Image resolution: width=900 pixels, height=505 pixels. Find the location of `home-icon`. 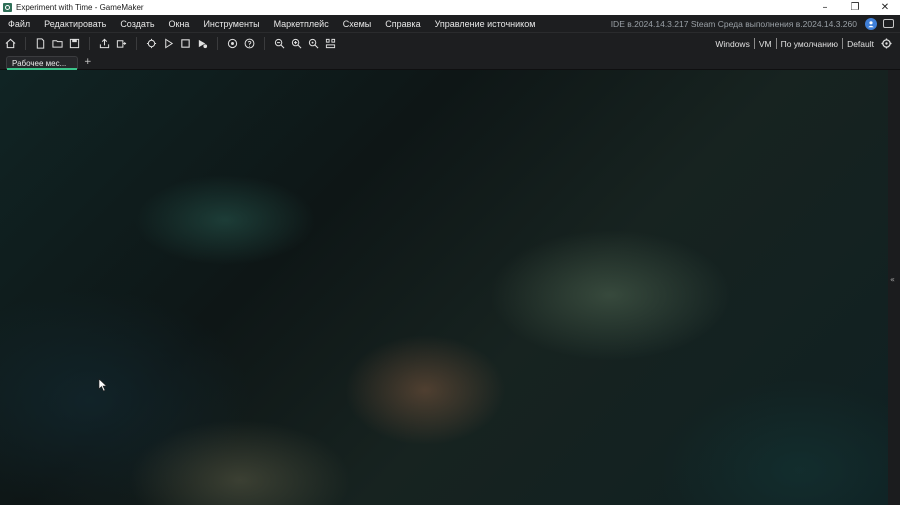

home-icon is located at coordinates (10, 43).